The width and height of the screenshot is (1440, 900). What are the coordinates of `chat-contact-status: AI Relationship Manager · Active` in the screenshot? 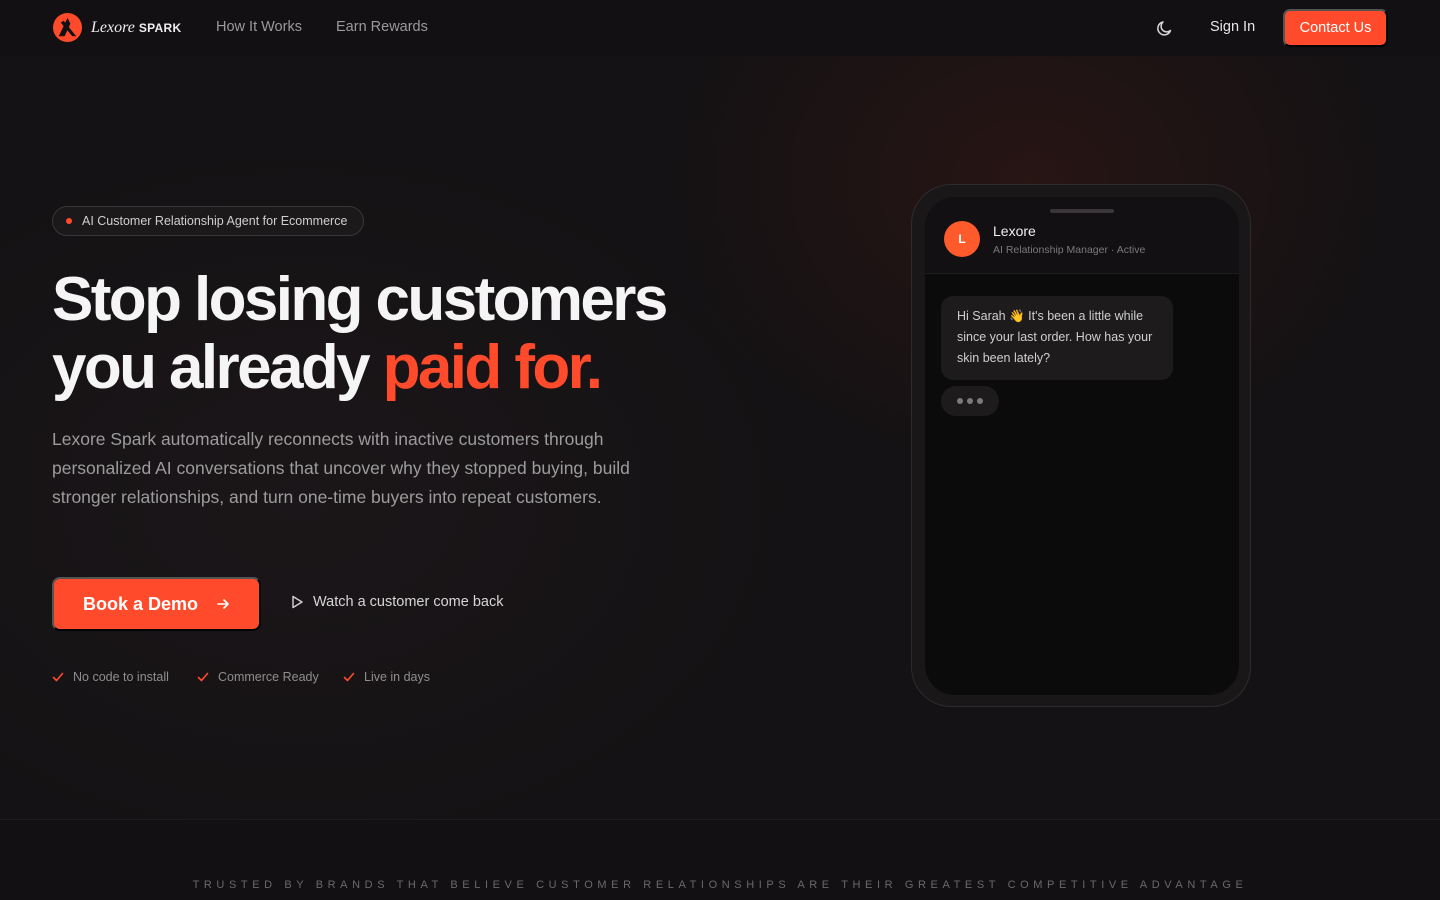 It's located at (1069, 250).